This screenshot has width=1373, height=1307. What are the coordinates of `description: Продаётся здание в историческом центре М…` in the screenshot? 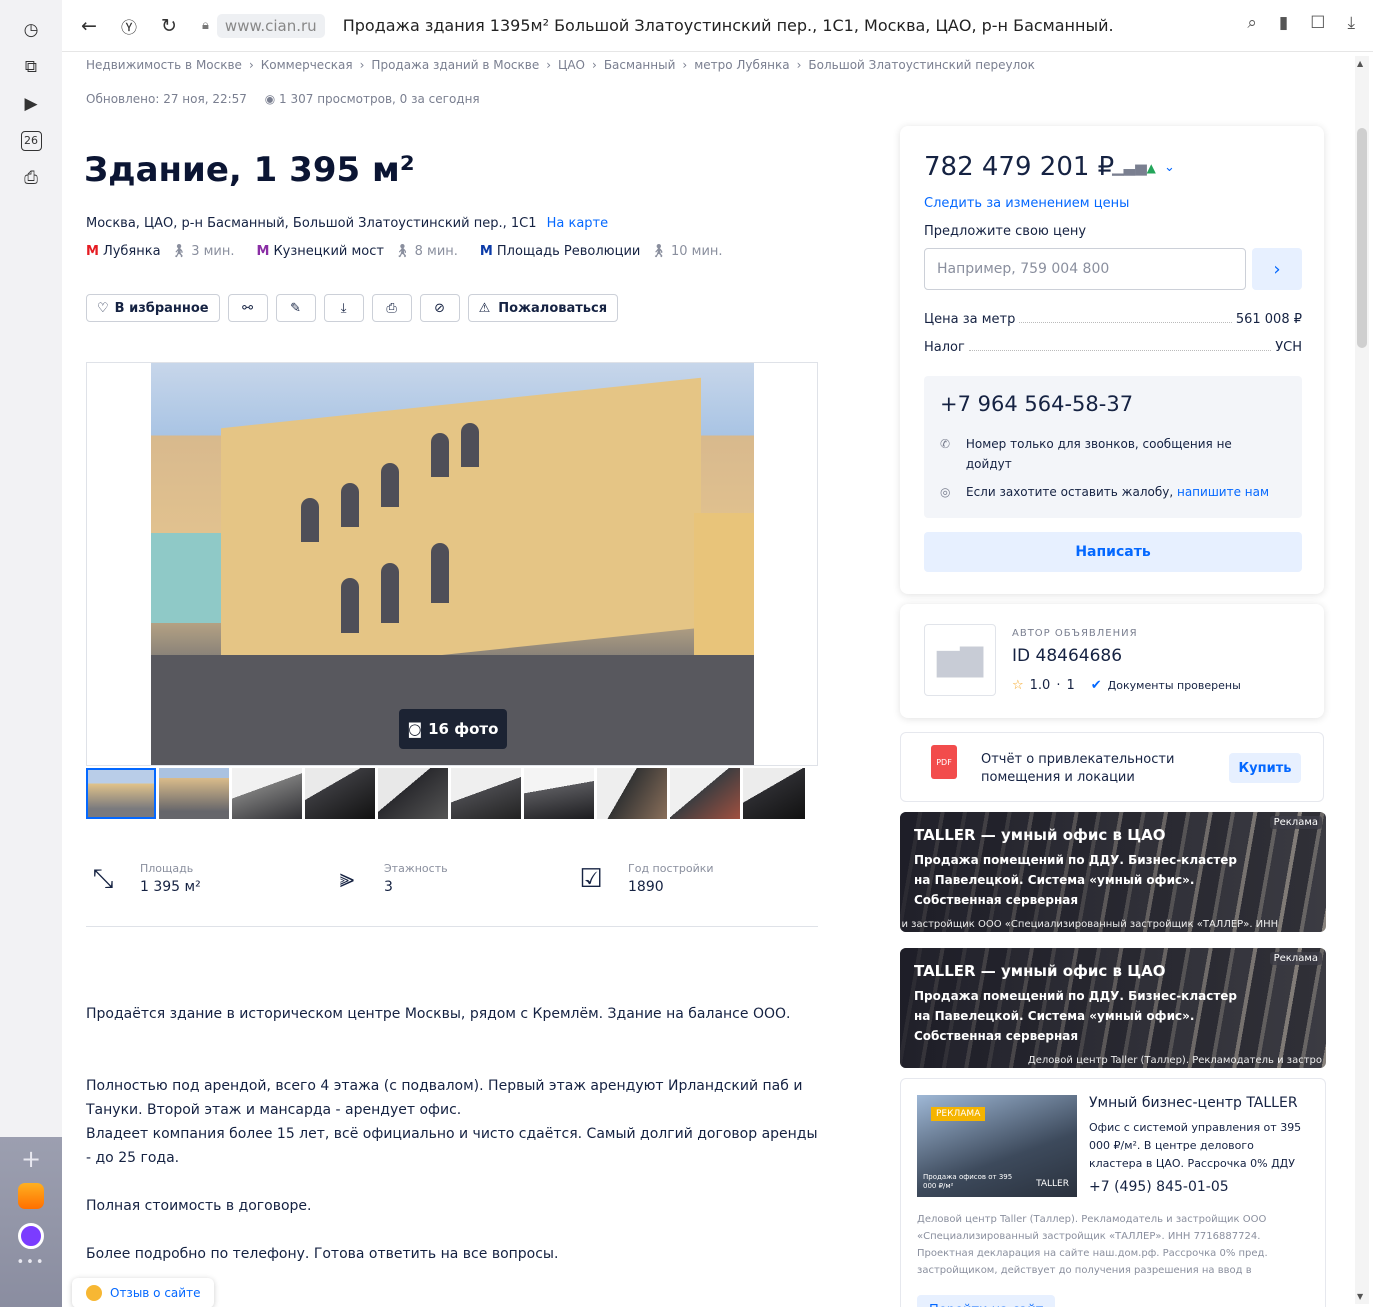 It's located at (456, 1146).